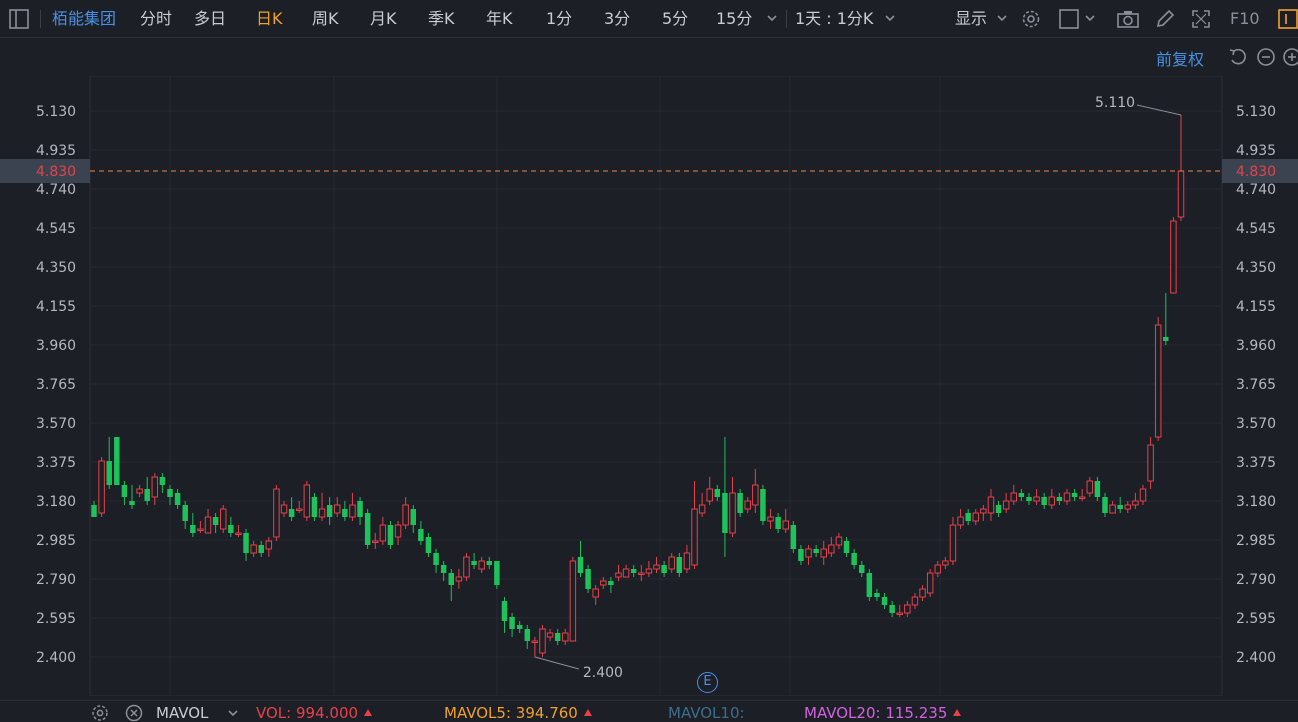 Image resolution: width=1298 pixels, height=722 pixels. What do you see at coordinates (707, 682) in the screenshot?
I see `event-marker-badge: E` at bounding box center [707, 682].